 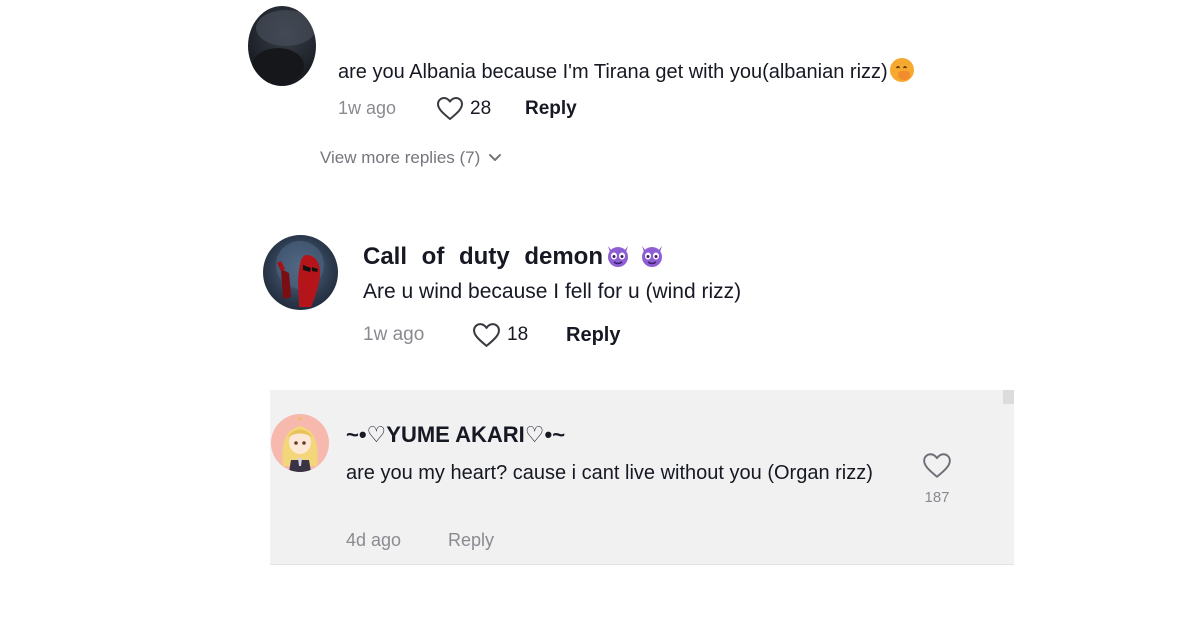 What do you see at coordinates (481, 108) in the screenshot?
I see `like-count: 28` at bounding box center [481, 108].